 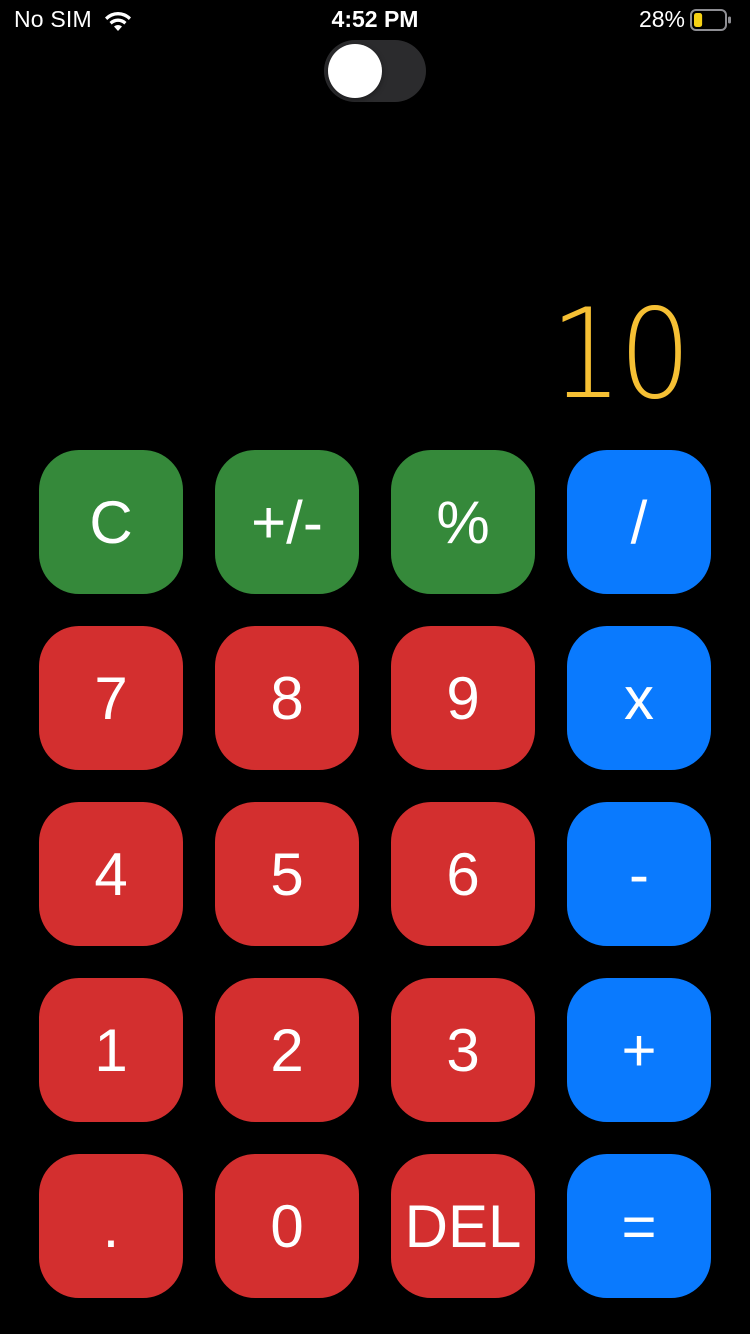 What do you see at coordinates (287, 1050) in the screenshot?
I see `digit-2-button: 2` at bounding box center [287, 1050].